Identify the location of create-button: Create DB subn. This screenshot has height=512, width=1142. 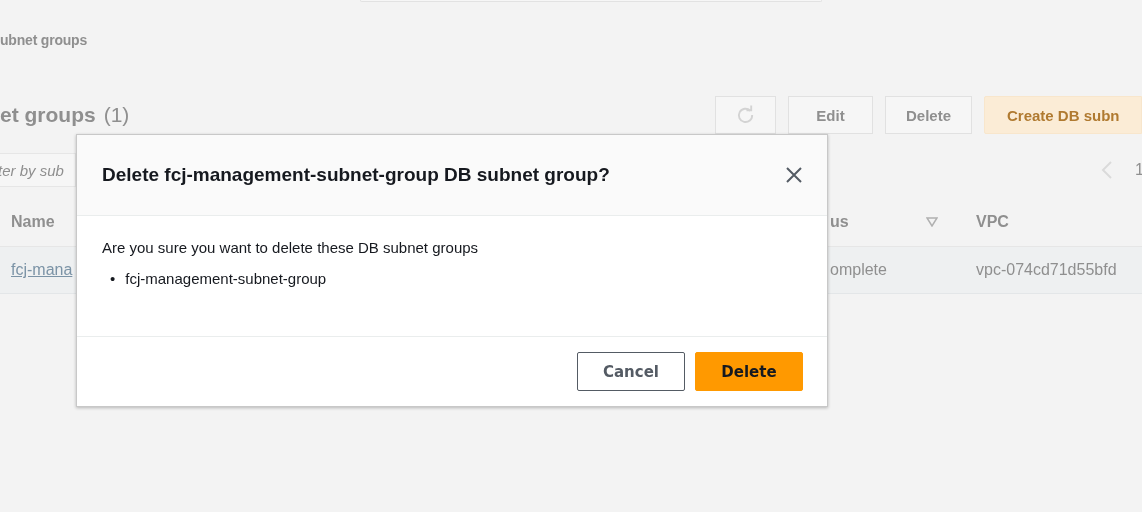
(1063, 115).